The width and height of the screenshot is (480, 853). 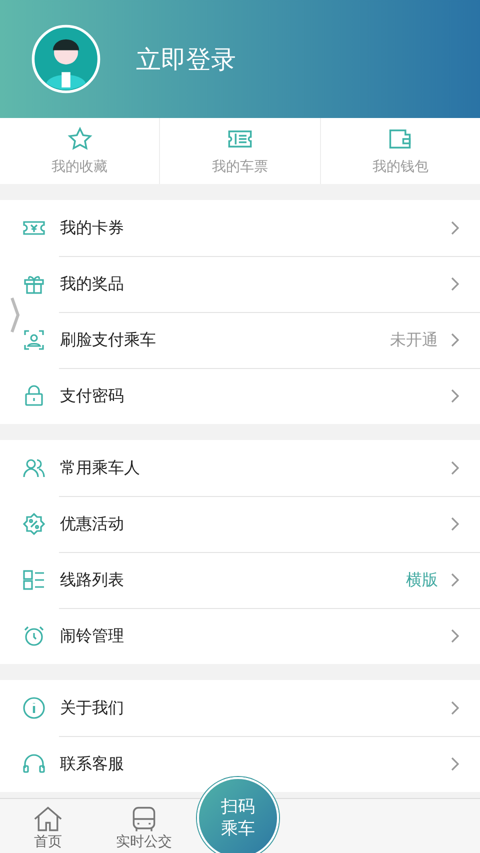 I want to click on headset-icon, so click(x=34, y=764).